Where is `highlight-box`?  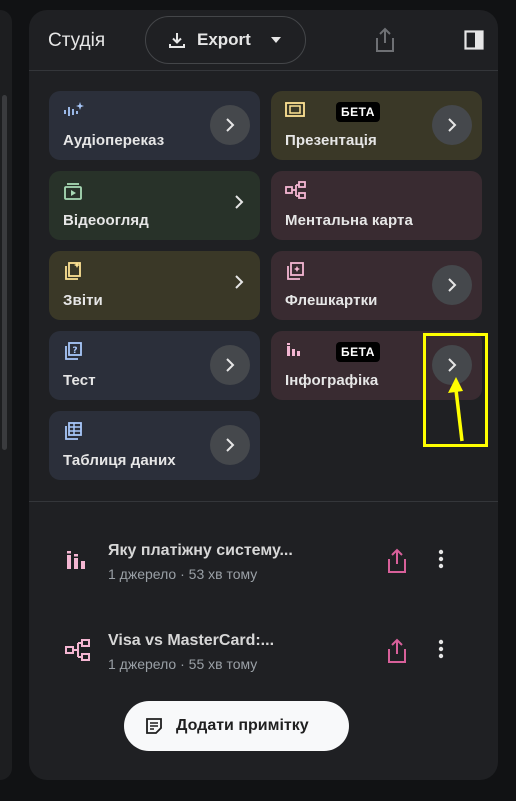
highlight-box is located at coordinates (455, 390).